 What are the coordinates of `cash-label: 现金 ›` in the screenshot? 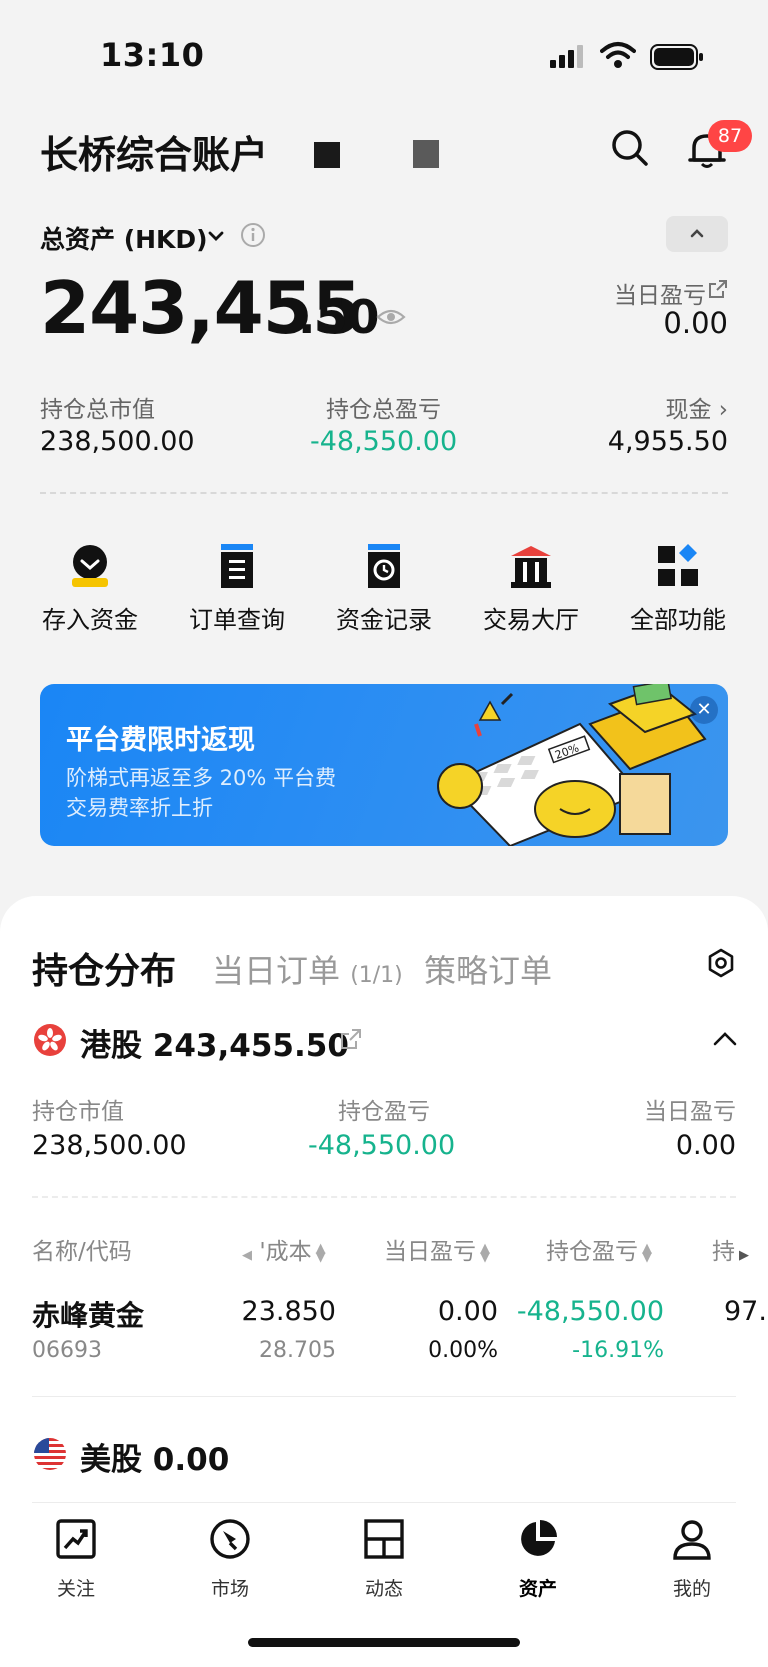 It's located at (696, 407).